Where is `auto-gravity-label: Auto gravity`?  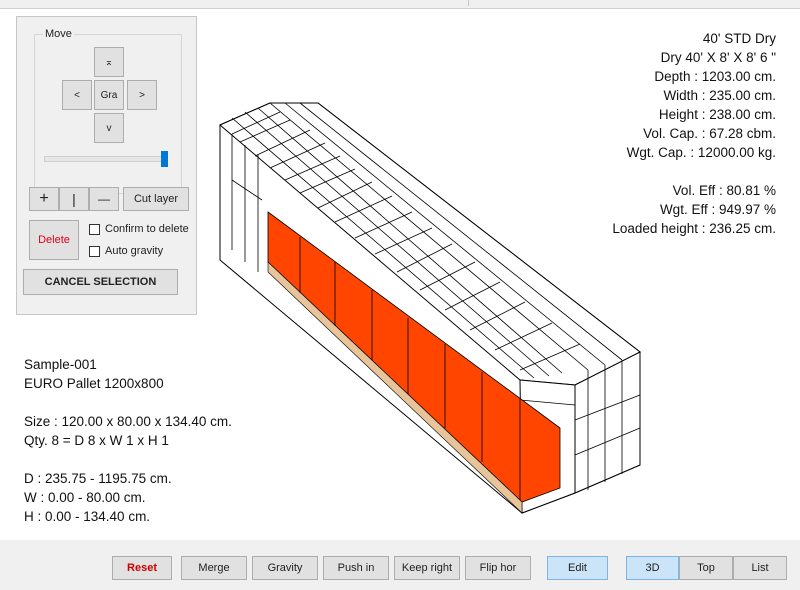 auto-gravity-label: Auto gravity is located at coordinates (134, 251).